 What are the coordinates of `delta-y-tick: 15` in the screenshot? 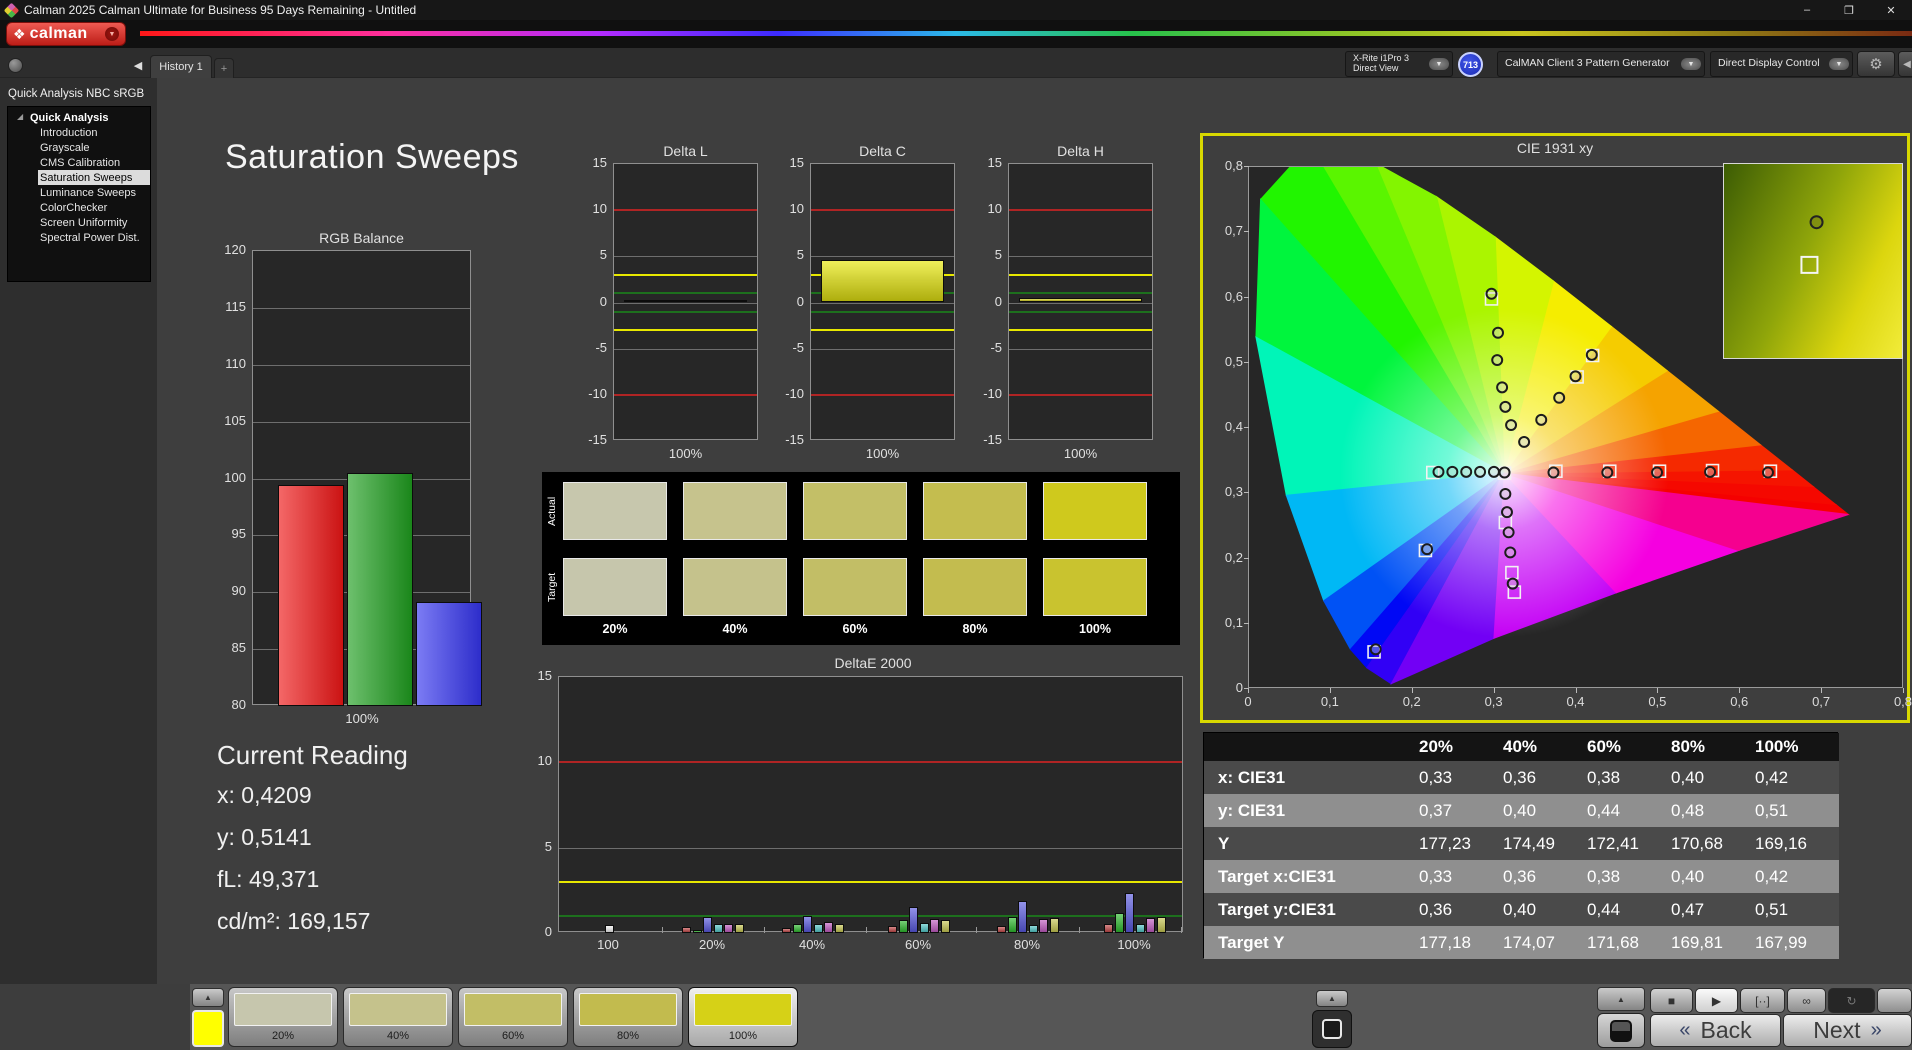 It's located at (796, 162).